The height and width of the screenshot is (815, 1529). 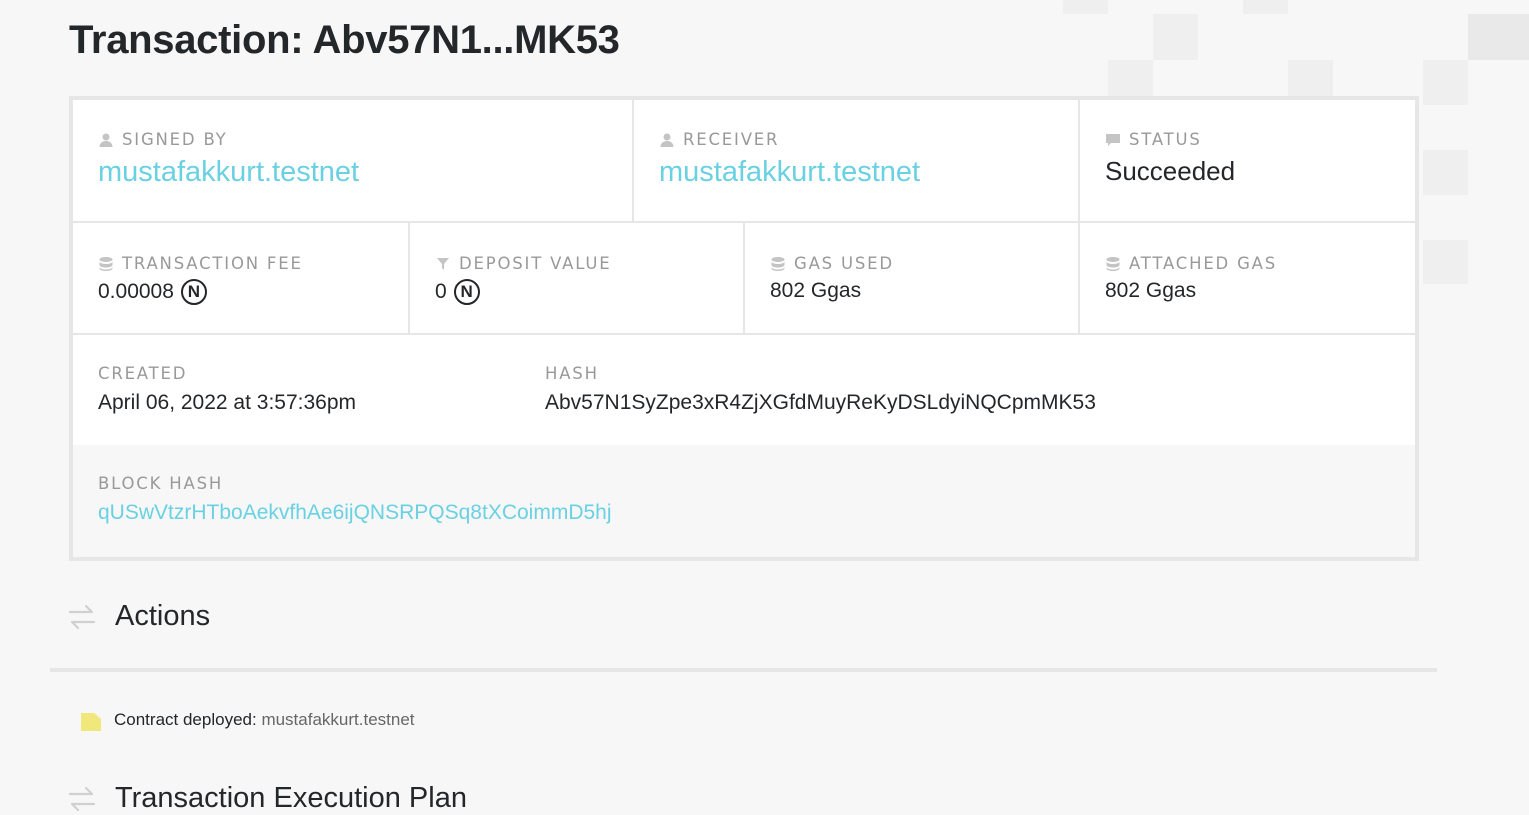 What do you see at coordinates (731, 139) in the screenshot?
I see `receiver-label: RECEIVER` at bounding box center [731, 139].